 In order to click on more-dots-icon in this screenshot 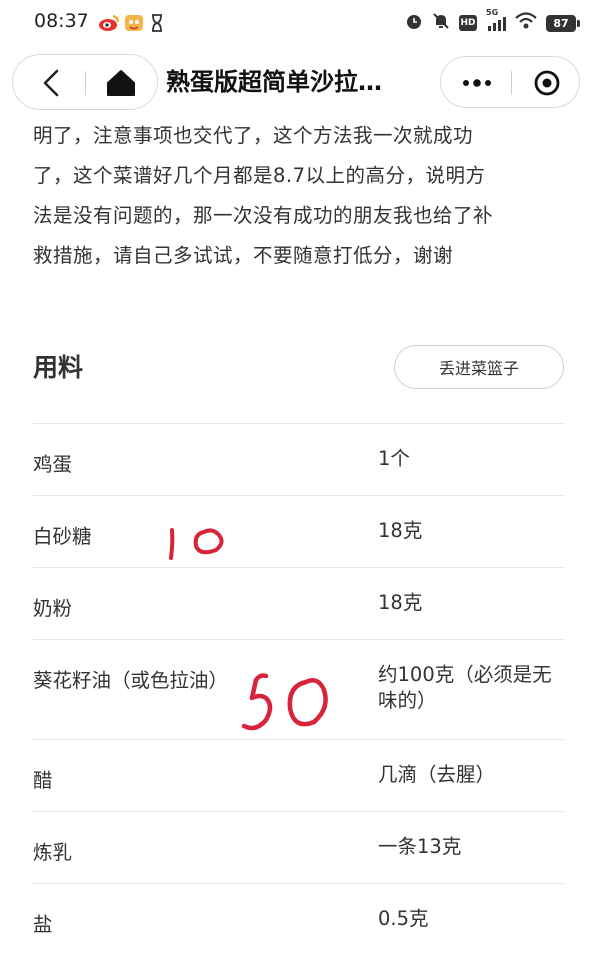, I will do `click(477, 83)`.